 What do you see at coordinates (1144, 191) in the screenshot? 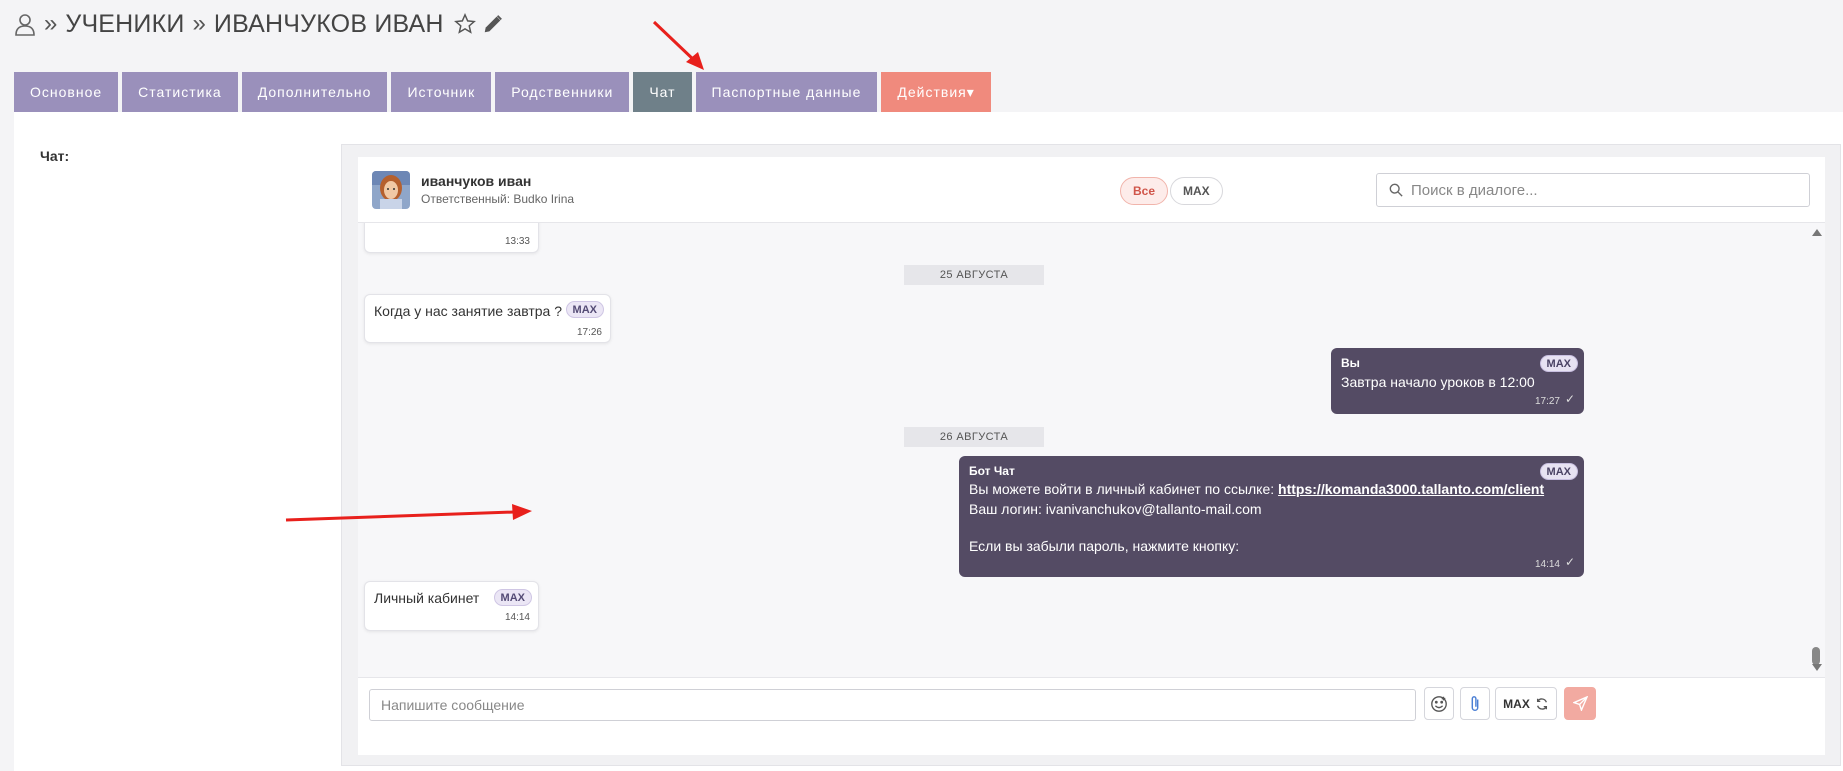
I see `filter-all-button: Все` at bounding box center [1144, 191].